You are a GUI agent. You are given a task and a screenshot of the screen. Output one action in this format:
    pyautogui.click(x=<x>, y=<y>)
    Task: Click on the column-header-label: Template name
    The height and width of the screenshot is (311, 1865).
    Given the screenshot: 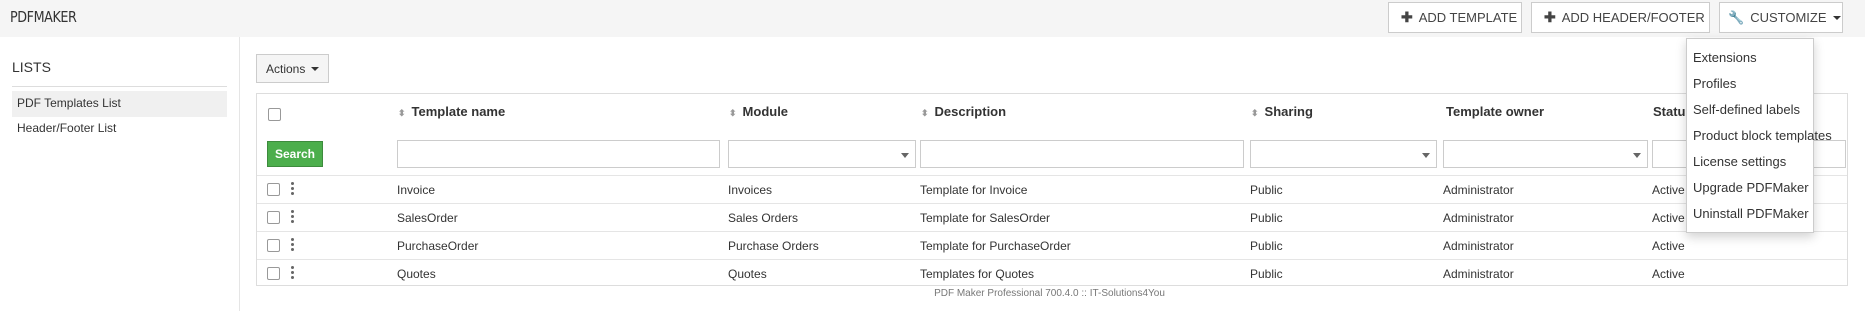 What is the action you would take?
    pyautogui.click(x=458, y=111)
    